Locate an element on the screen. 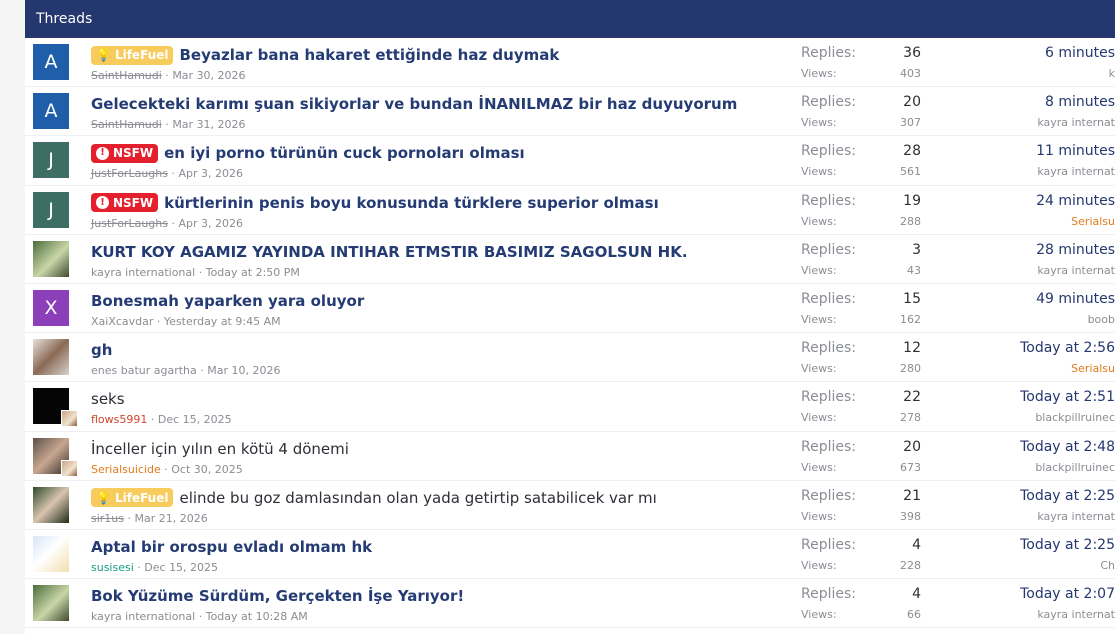 The width and height of the screenshot is (1115, 634). latest-post-date: Today at 2:51 is located at coordinates (1050, 399).